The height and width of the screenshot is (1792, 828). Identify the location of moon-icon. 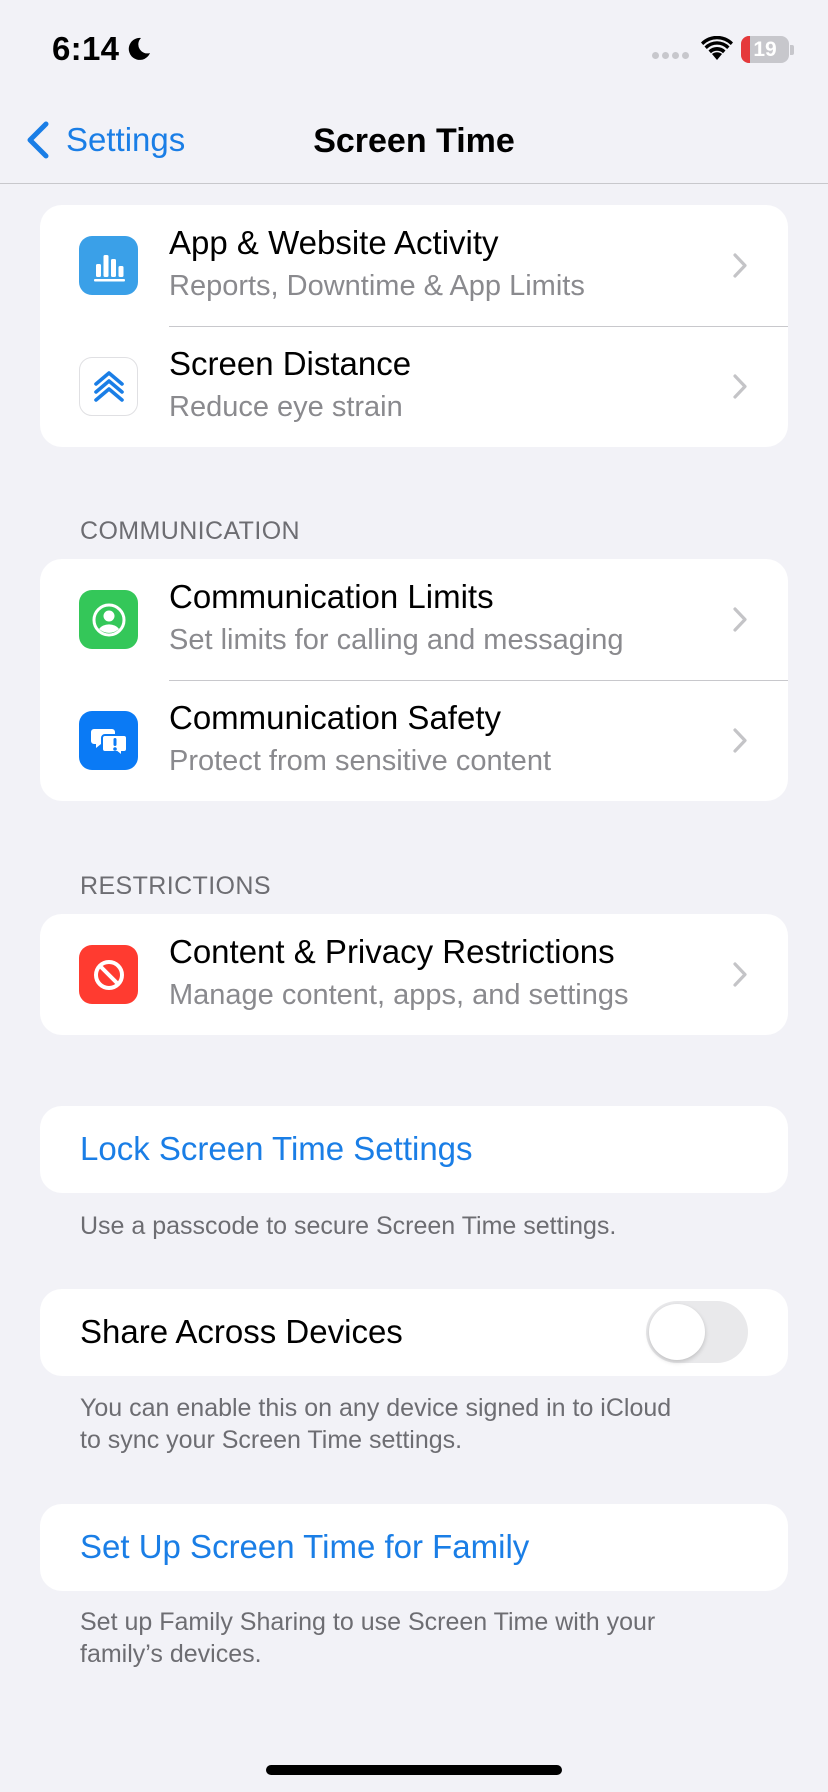
(139, 48).